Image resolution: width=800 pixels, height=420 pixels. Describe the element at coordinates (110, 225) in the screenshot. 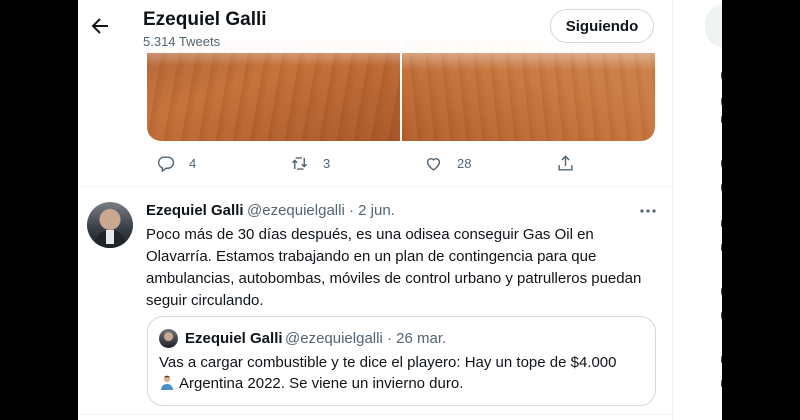

I see `avatar` at that location.